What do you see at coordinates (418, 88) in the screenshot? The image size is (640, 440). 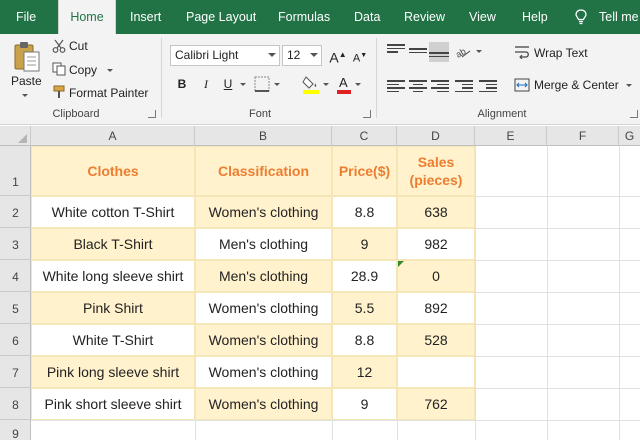 I see `align-center-icon` at bounding box center [418, 88].